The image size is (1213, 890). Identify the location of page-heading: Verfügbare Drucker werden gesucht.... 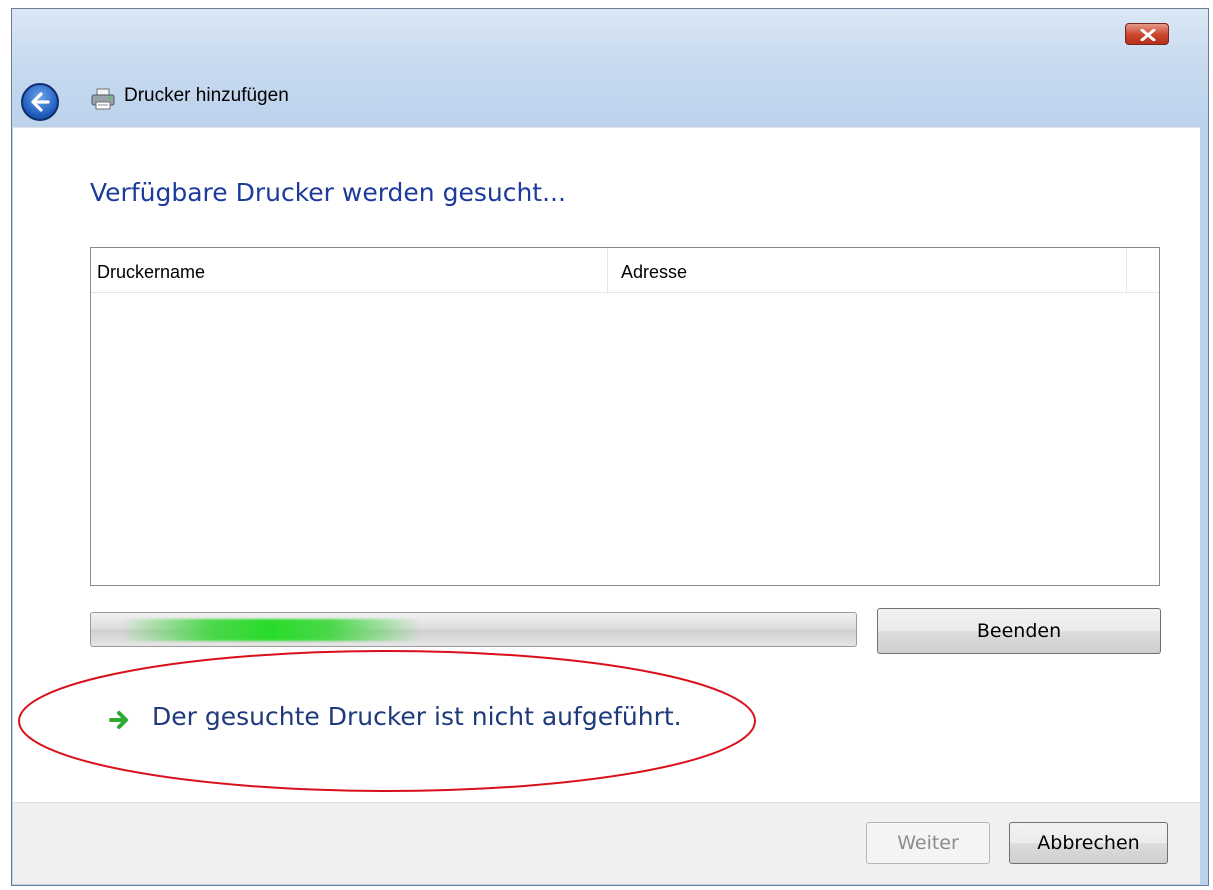
(328, 192).